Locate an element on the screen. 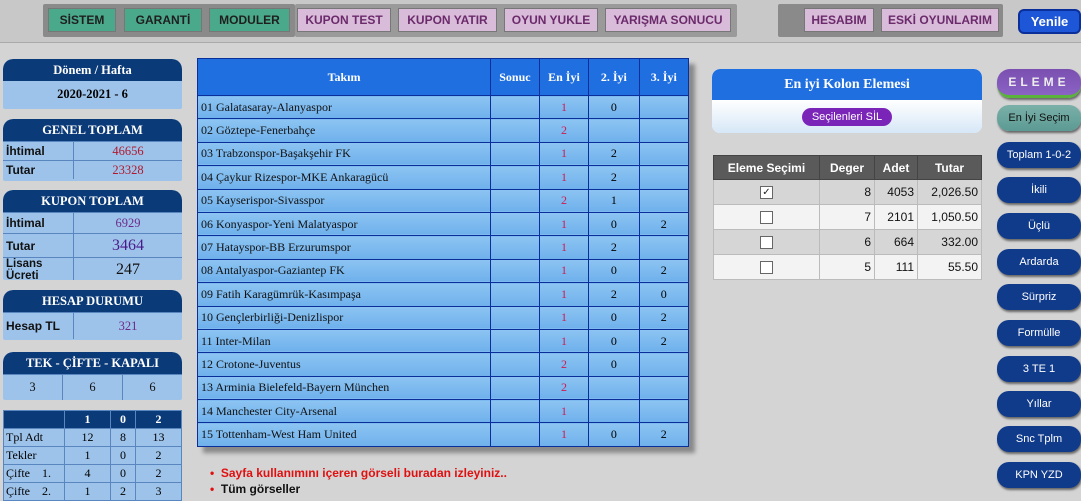 This screenshot has width=1081, height=501. stats-cell: 0 is located at coordinates (123, 455).